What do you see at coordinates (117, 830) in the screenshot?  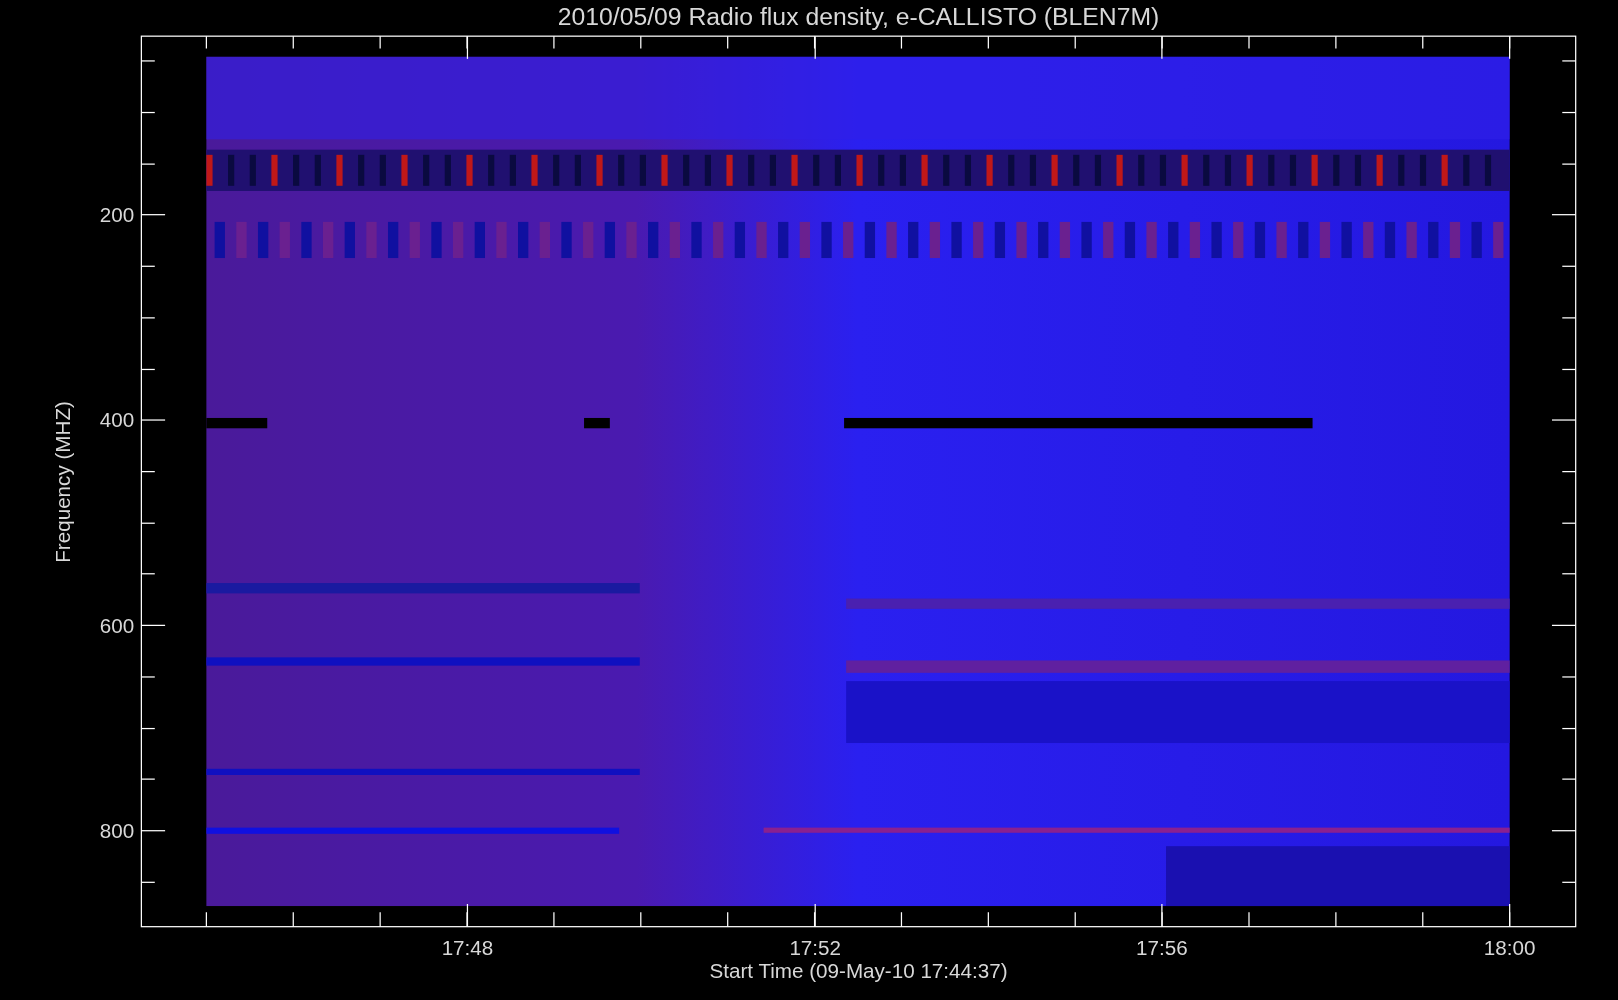 I see `tick-label: 800` at bounding box center [117, 830].